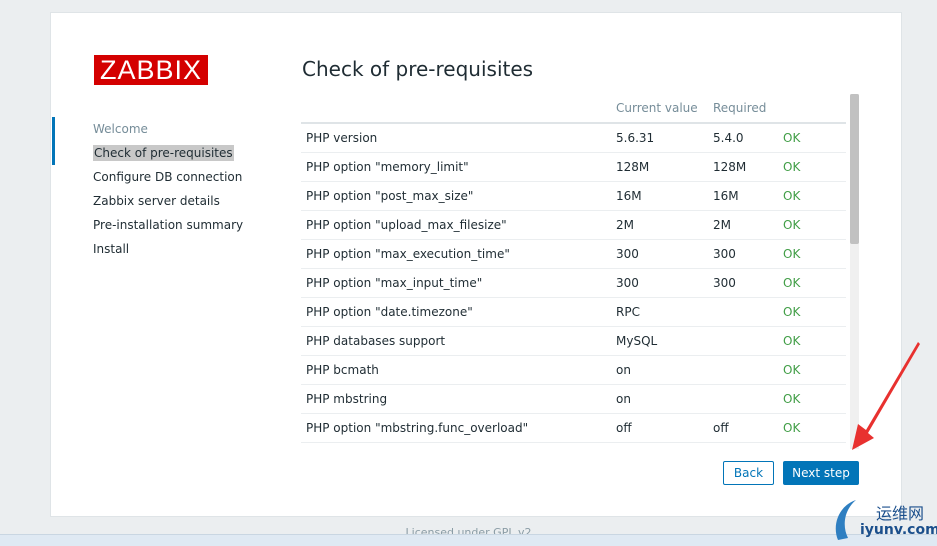 The height and width of the screenshot is (546, 937). Describe the element at coordinates (743, 196) in the screenshot. I see `required-value: 16M` at that location.